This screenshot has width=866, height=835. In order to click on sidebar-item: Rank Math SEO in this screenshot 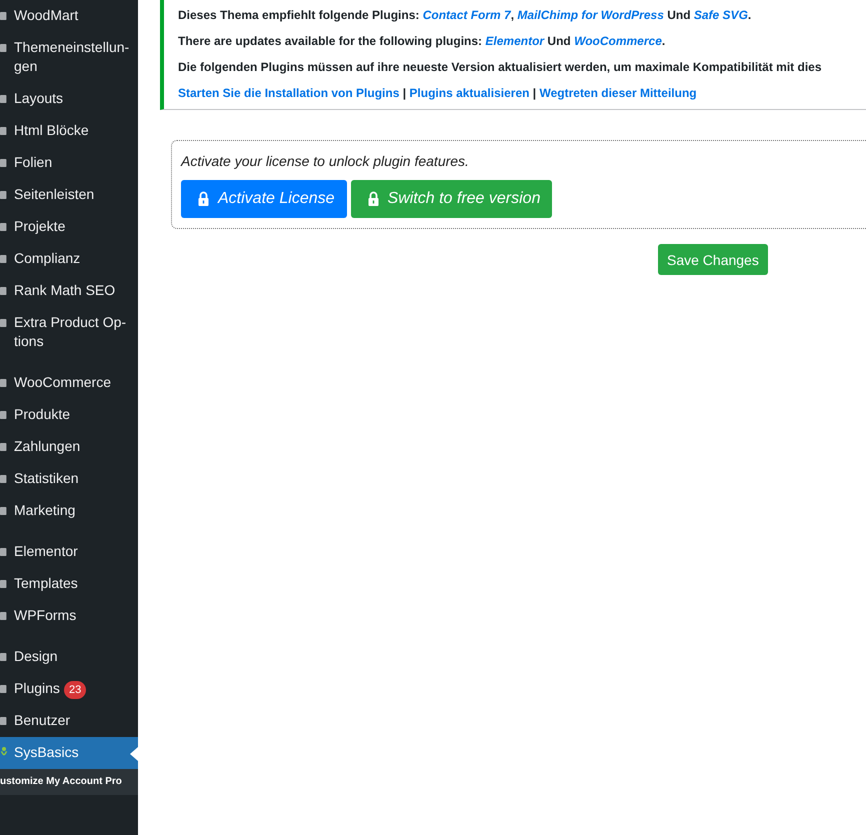, I will do `click(69, 291)`.